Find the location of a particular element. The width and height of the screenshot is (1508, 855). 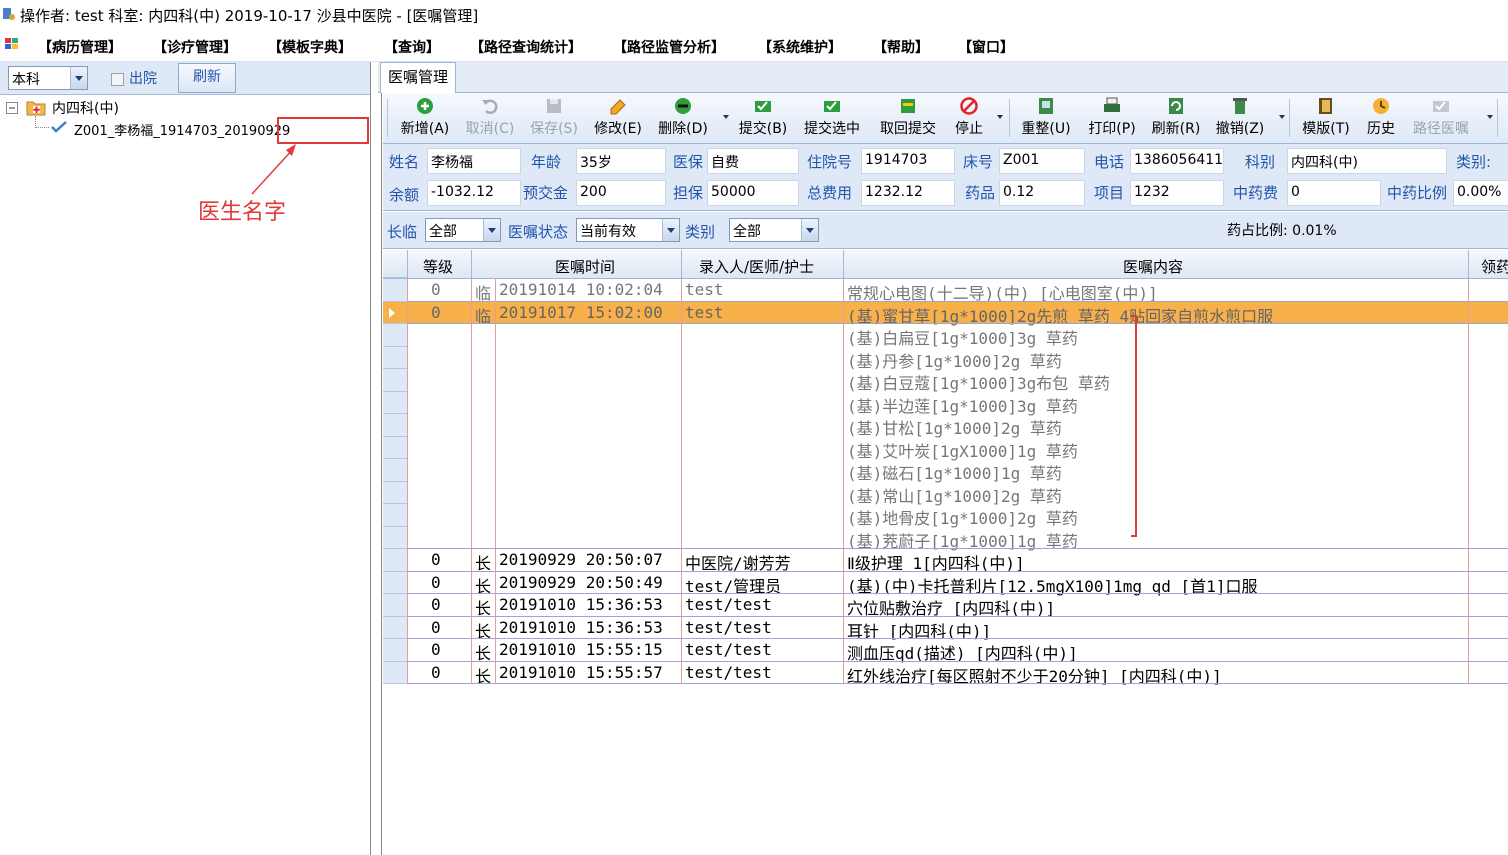

menu-item-system-maintenance: 【系统维护】 is located at coordinates (800, 47).